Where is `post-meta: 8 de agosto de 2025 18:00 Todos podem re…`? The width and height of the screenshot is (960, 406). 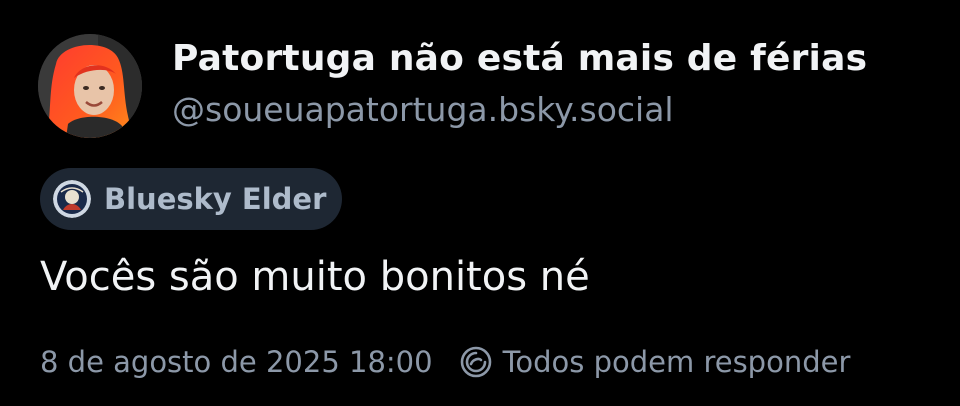
post-meta: 8 de agosto de 2025 18:00 Todos podem re… is located at coordinates (445, 362).